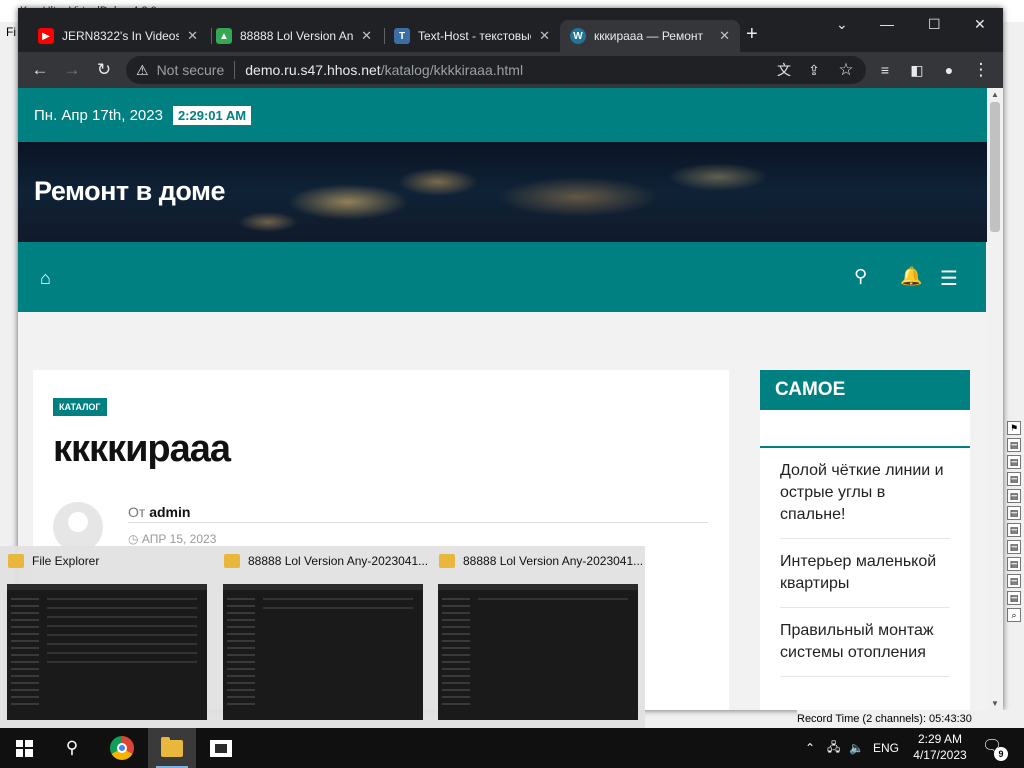 This screenshot has width=1024, height=768. What do you see at coordinates (995, 399) in the screenshot?
I see `page-scrollbar: ▲ ▼` at bounding box center [995, 399].